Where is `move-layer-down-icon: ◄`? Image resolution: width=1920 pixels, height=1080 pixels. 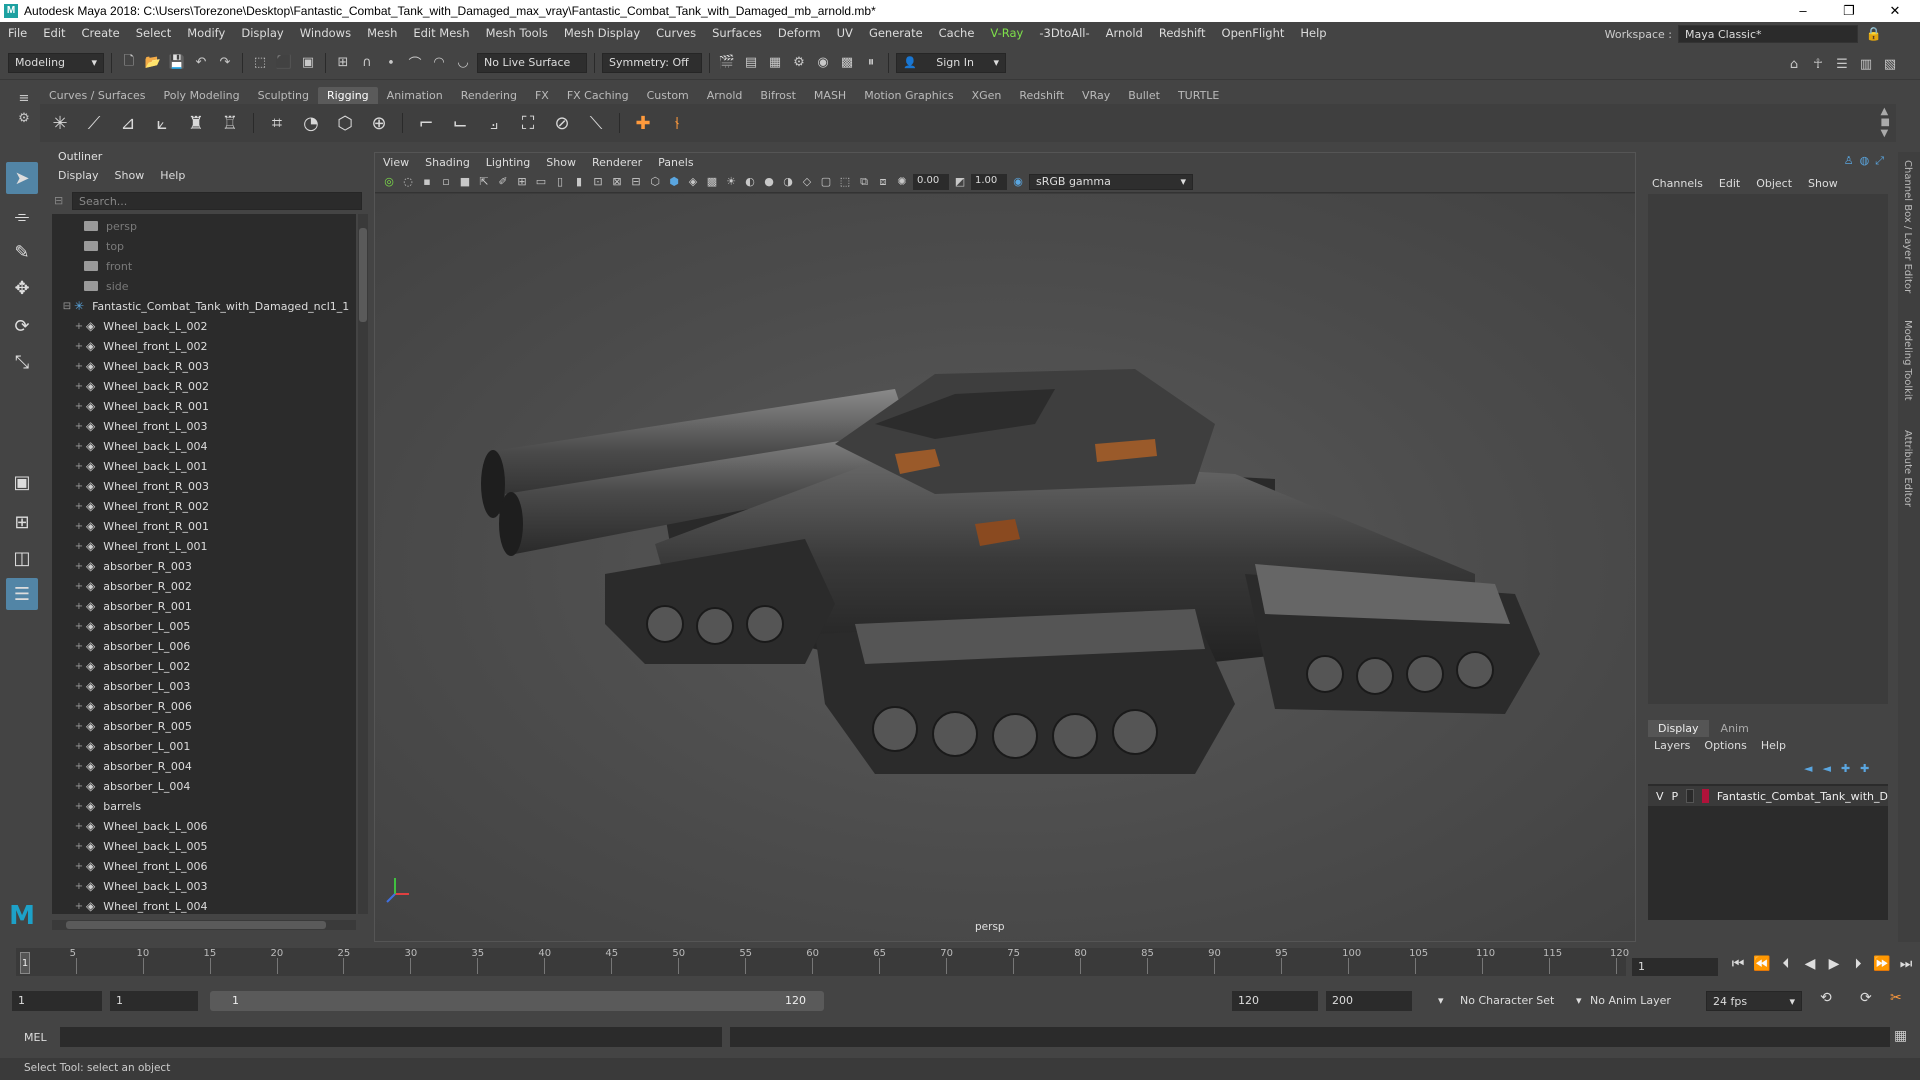 move-layer-down-icon: ◄ is located at coordinates (1826, 768).